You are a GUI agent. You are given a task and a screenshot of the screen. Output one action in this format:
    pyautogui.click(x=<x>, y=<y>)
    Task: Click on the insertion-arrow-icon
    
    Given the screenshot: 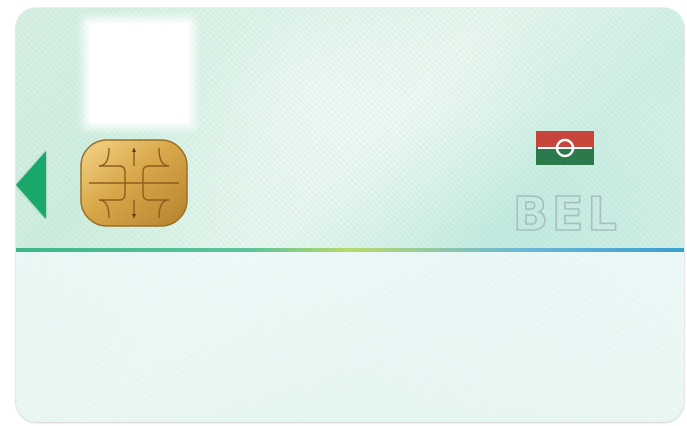 What is the action you would take?
    pyautogui.click(x=31, y=185)
    